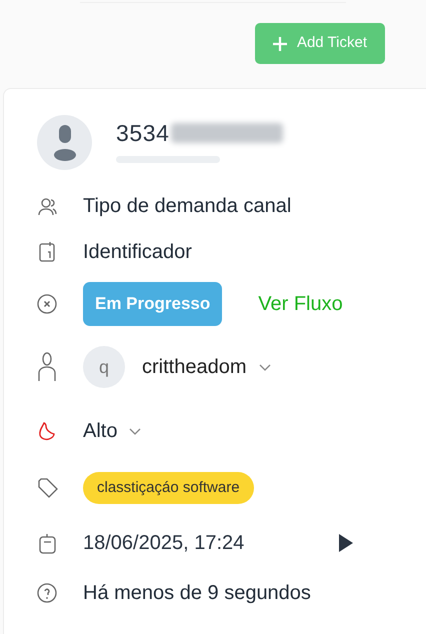  What do you see at coordinates (197, 593) in the screenshot?
I see `field-text: Há menos de 9 segundos` at bounding box center [197, 593].